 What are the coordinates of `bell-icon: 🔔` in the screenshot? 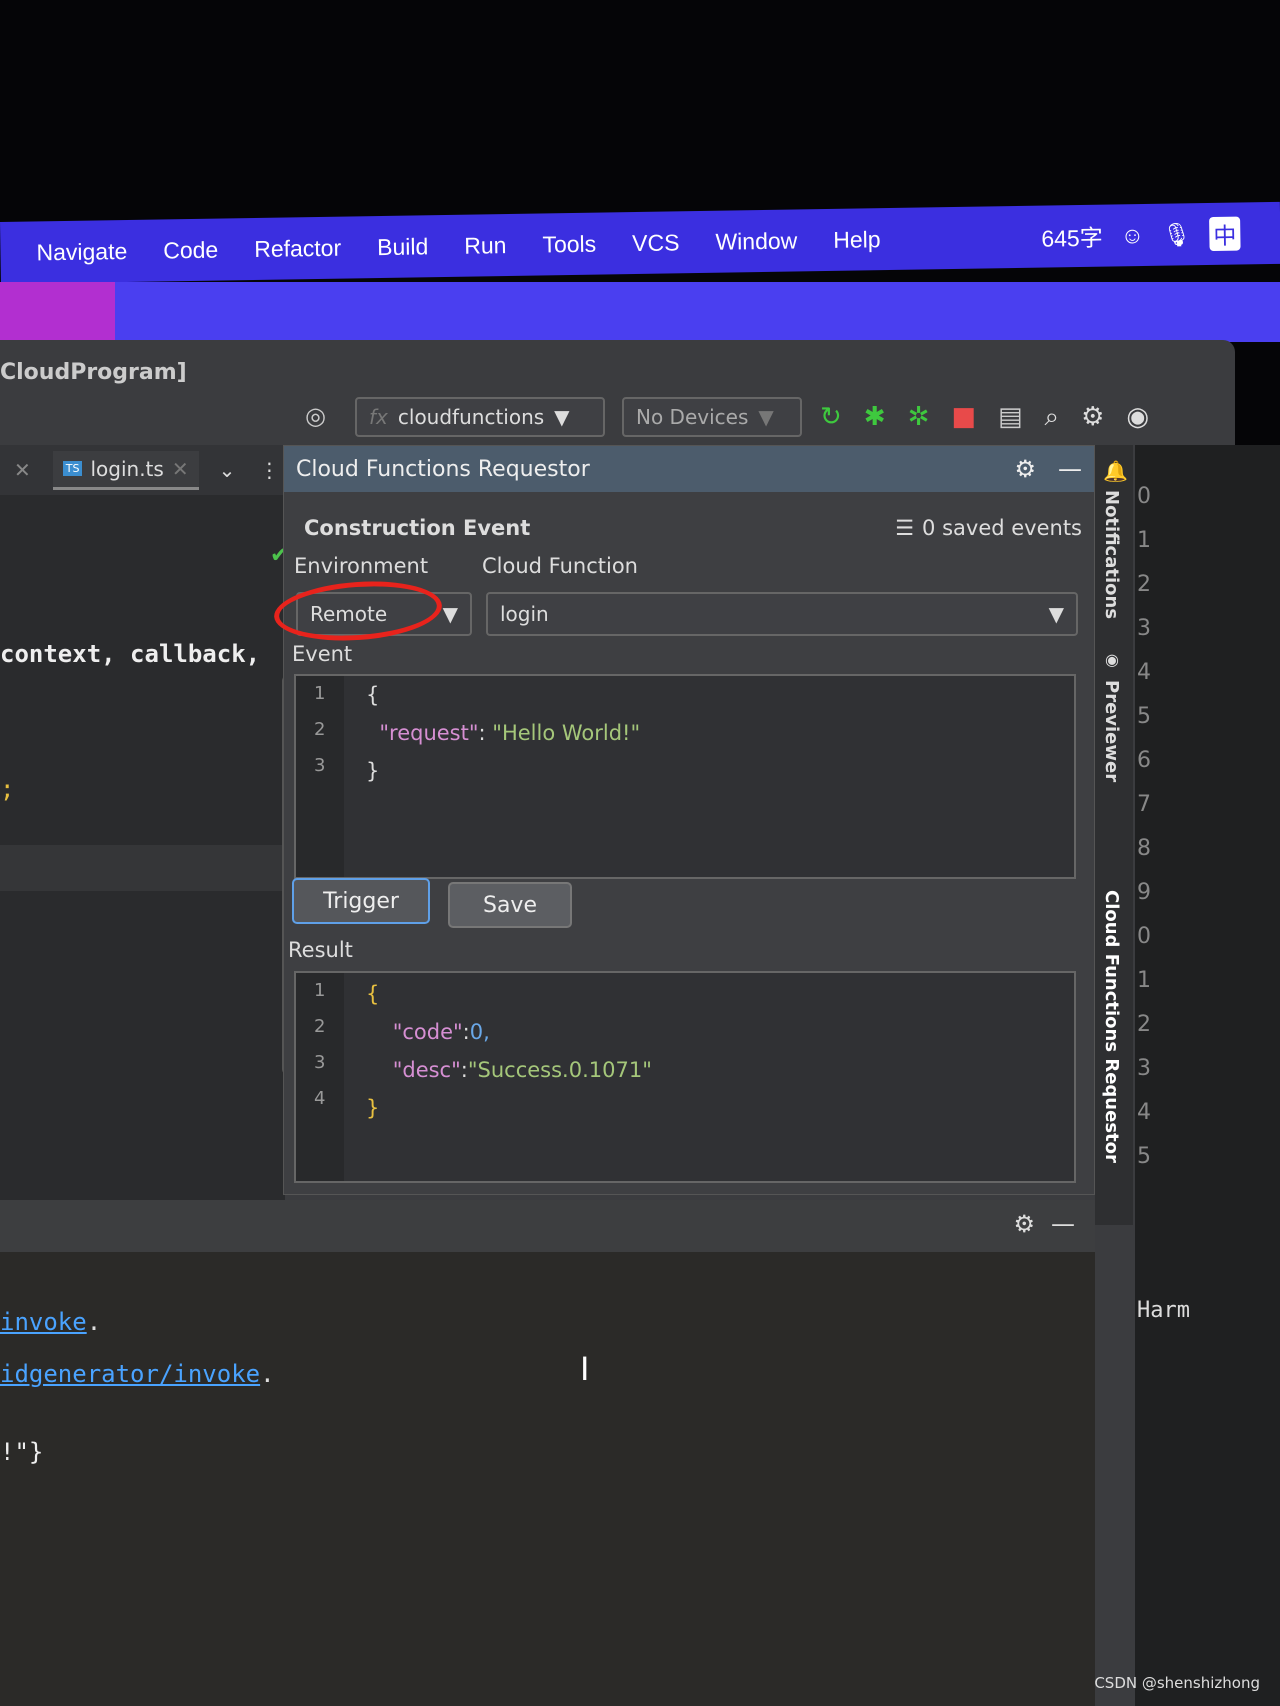 It's located at (1115, 471).